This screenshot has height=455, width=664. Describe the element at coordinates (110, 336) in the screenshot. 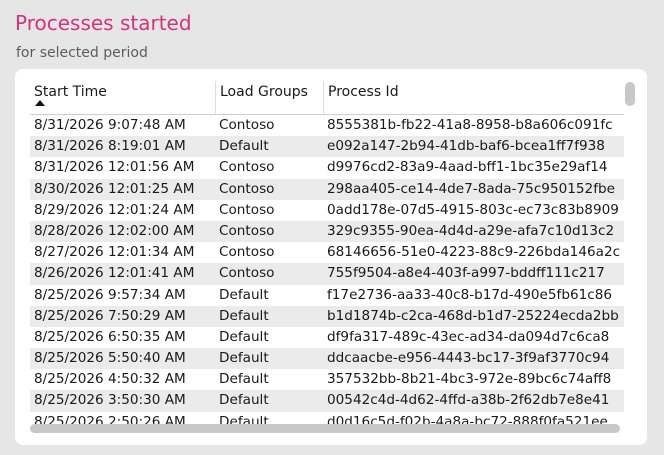

I see `start-time-cell: 8/25/2026 6:50:35 AM` at that location.